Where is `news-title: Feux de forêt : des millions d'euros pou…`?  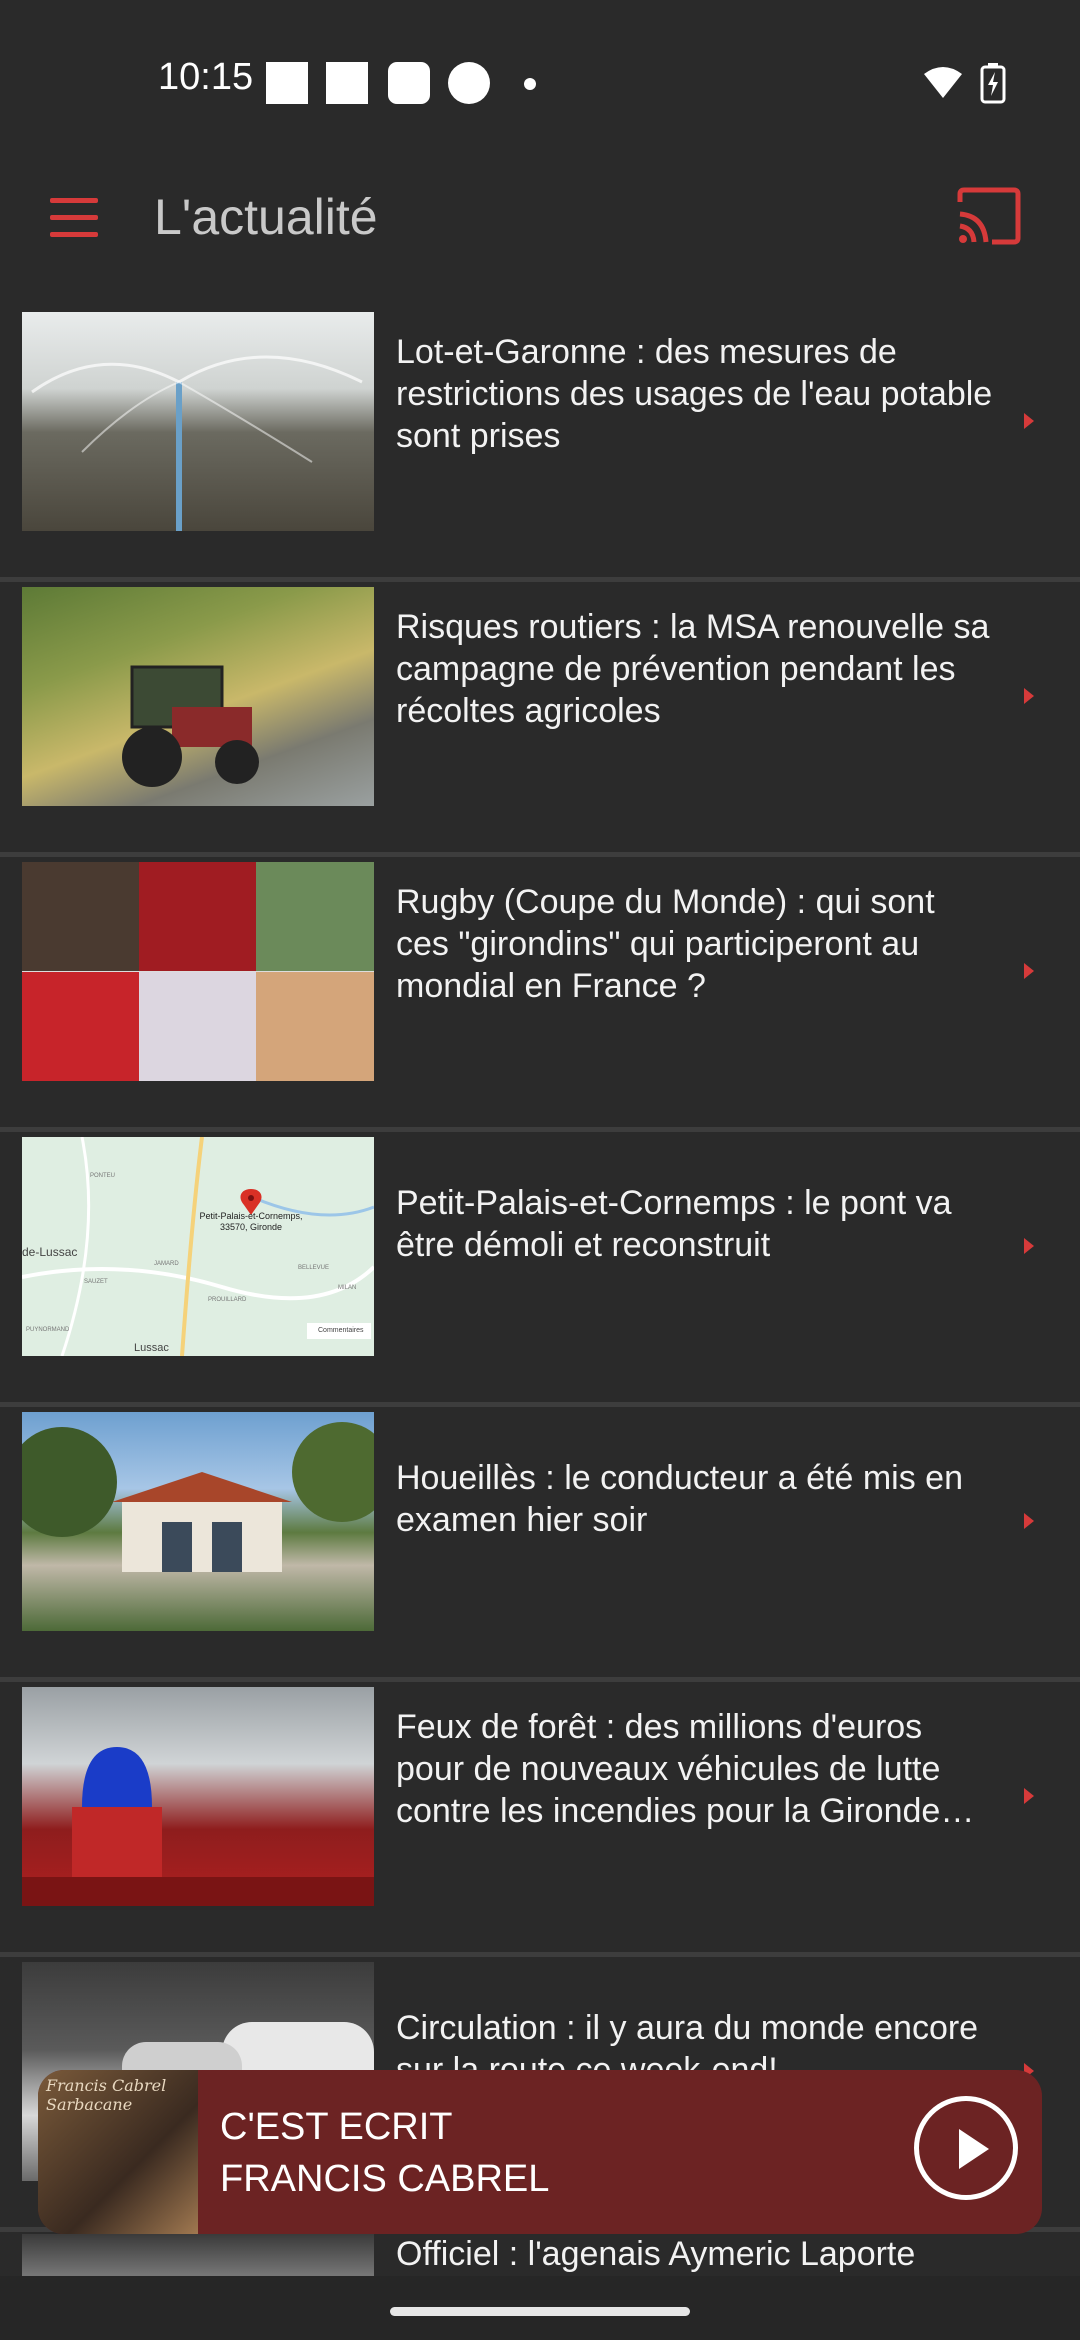 news-title: Feux de forêt : des millions d'euros pou… is located at coordinates (685, 1769).